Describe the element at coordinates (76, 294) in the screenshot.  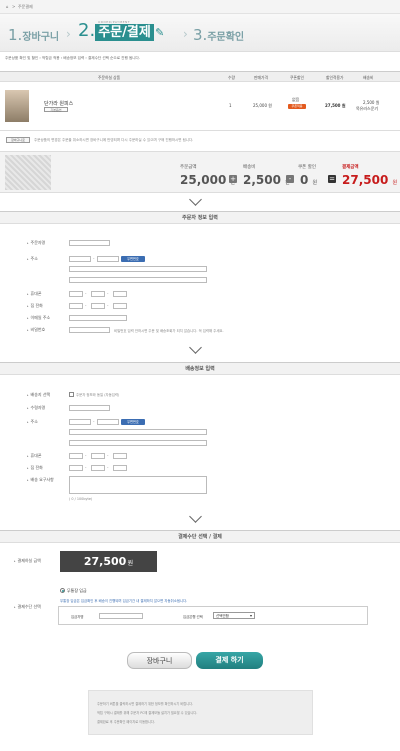
I see `orderer-mobile1-input` at that location.